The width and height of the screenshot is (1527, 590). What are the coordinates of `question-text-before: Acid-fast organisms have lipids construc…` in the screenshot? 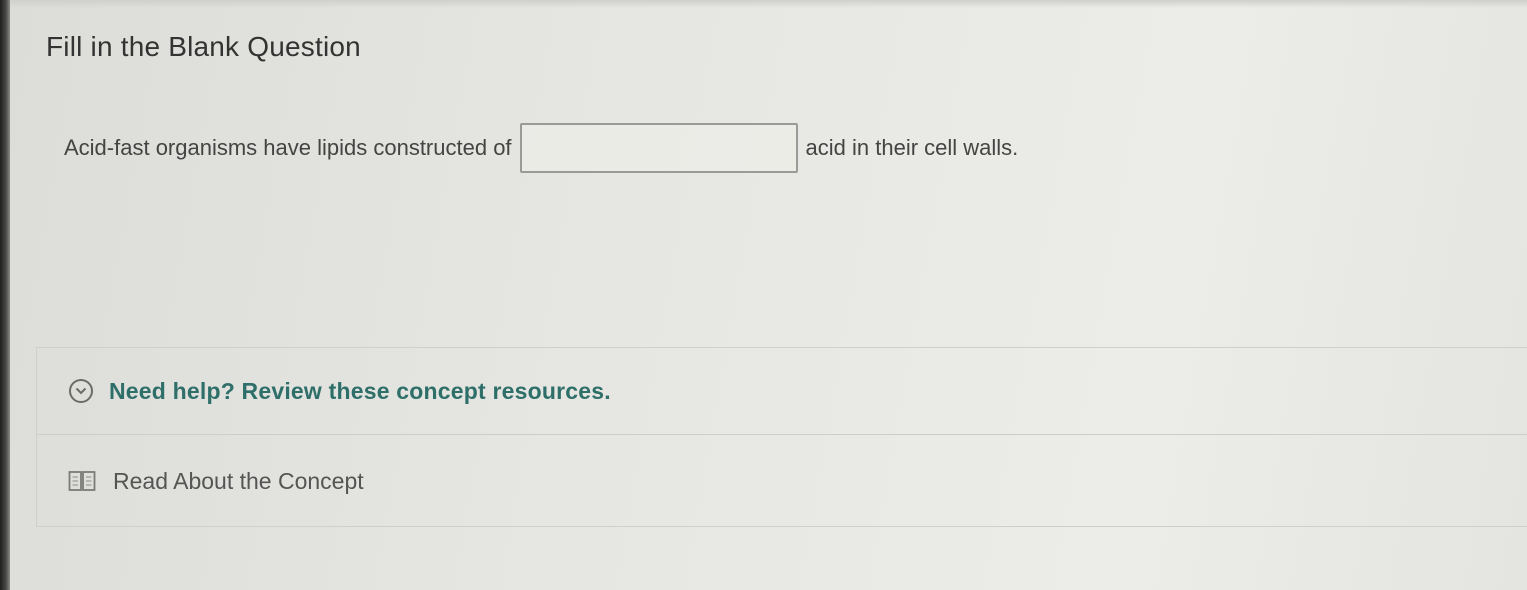 It's located at (288, 147).